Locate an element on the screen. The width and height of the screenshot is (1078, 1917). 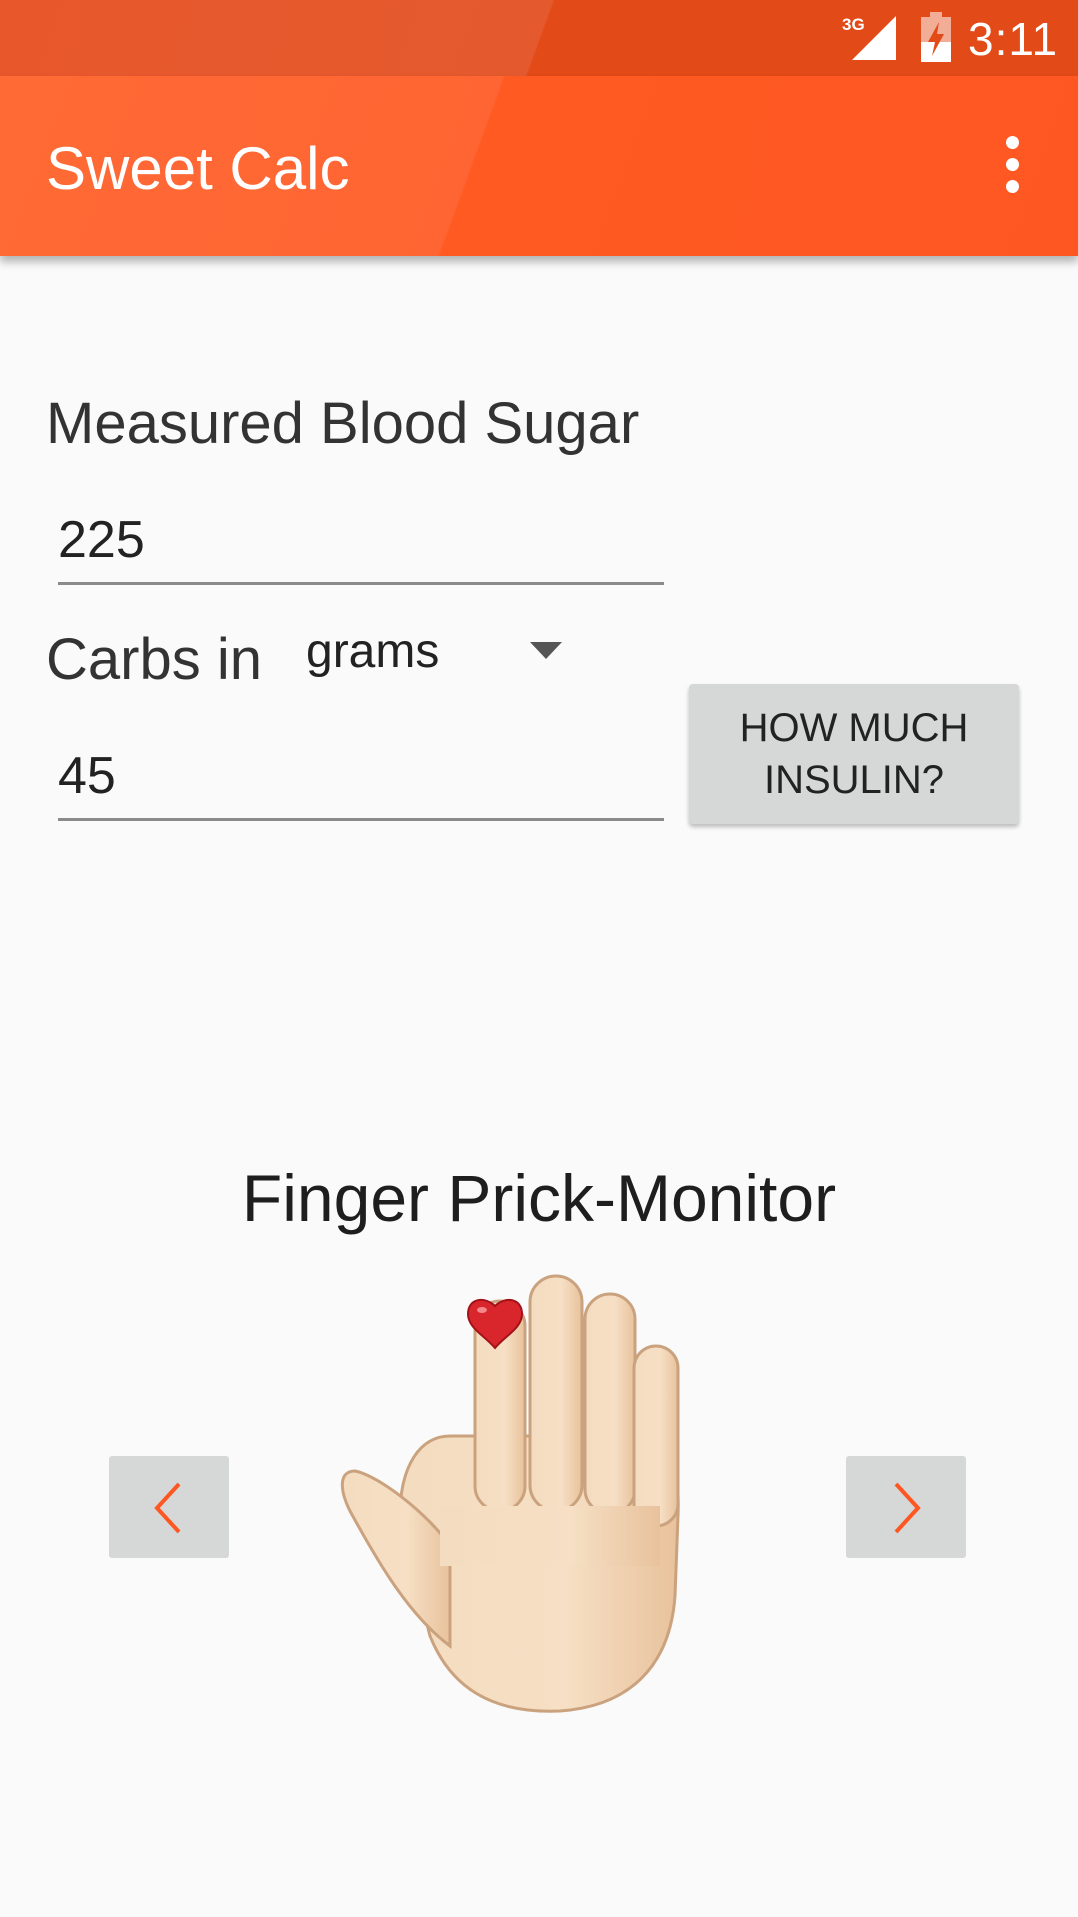
monitor-title: Finger Prick-Monitor is located at coordinates (539, 1198).